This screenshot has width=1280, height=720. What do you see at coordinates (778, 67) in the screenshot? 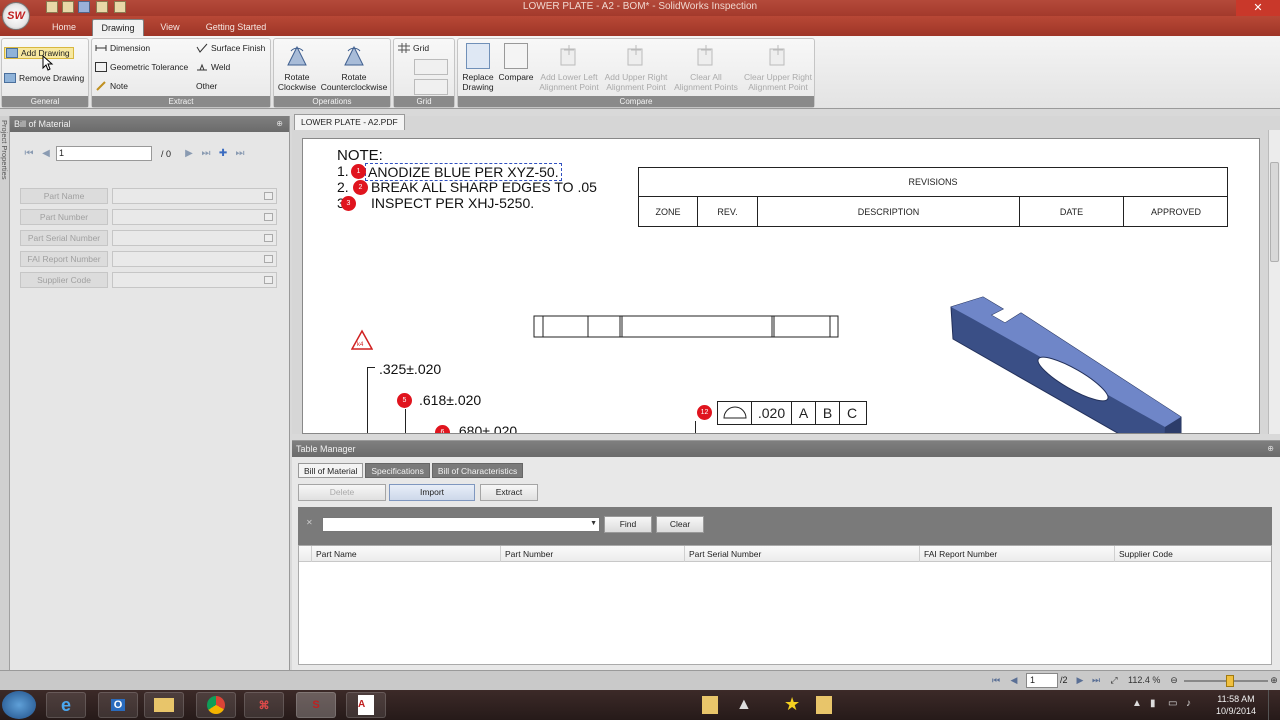
I see `clear-upper-right-alignment-point-button: Clear Upper Right Alignment Point` at bounding box center [778, 67].